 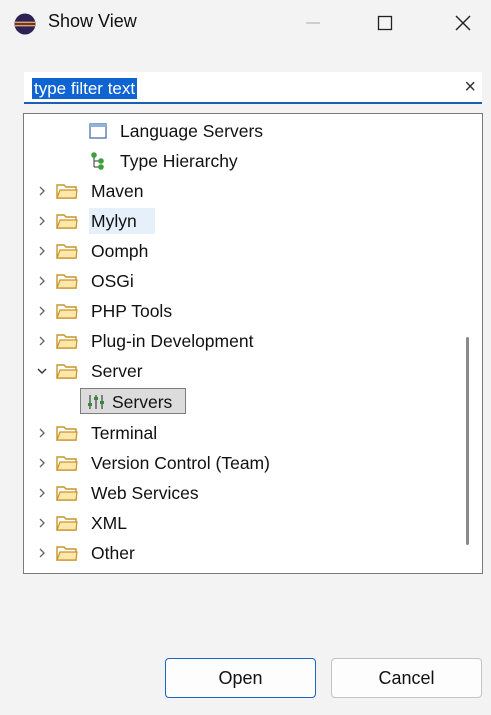 I want to click on tree-category-maven: Maven, so click(x=244, y=191).